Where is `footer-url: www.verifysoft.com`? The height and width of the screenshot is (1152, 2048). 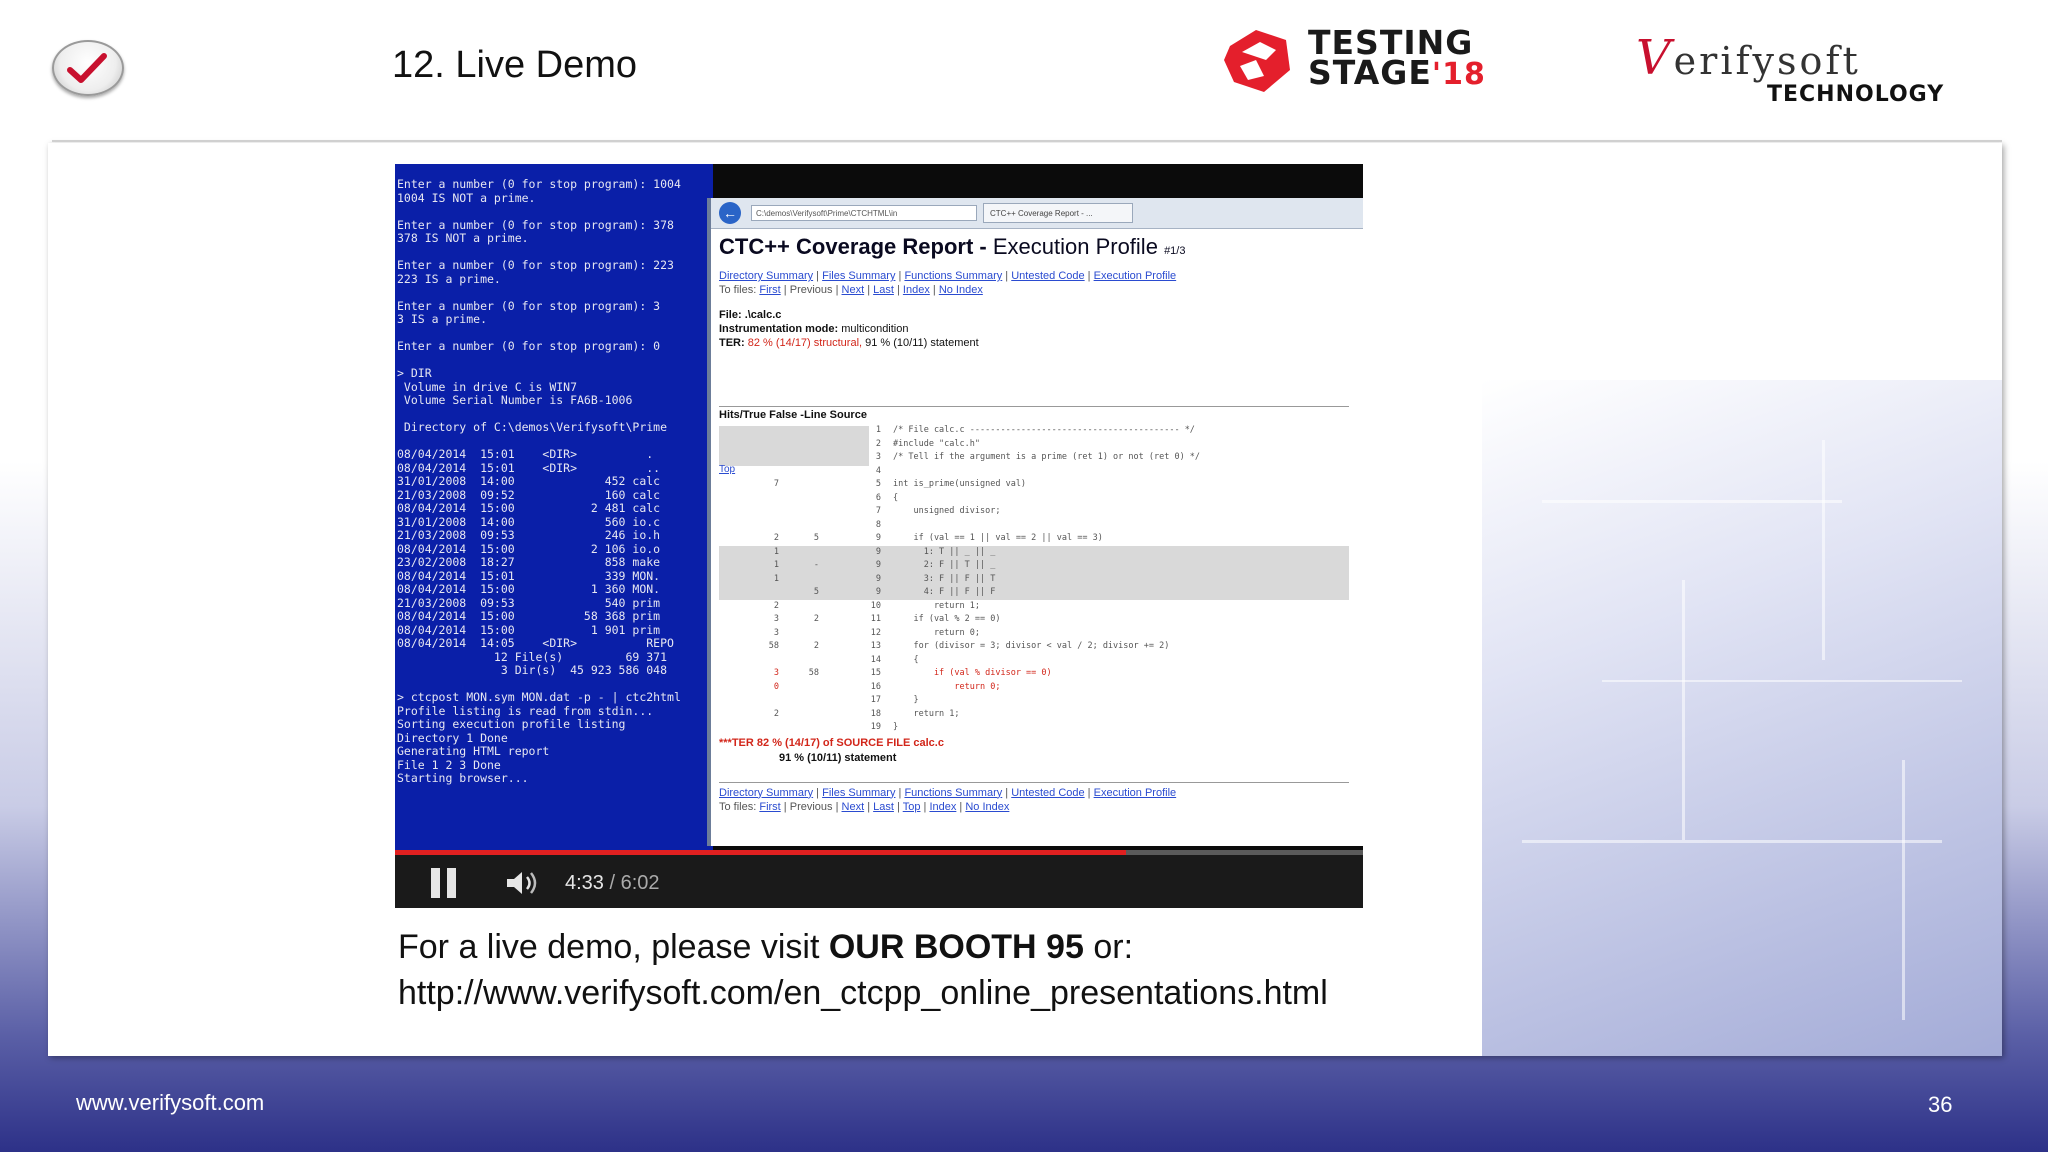
footer-url: www.verifysoft.com is located at coordinates (170, 1102).